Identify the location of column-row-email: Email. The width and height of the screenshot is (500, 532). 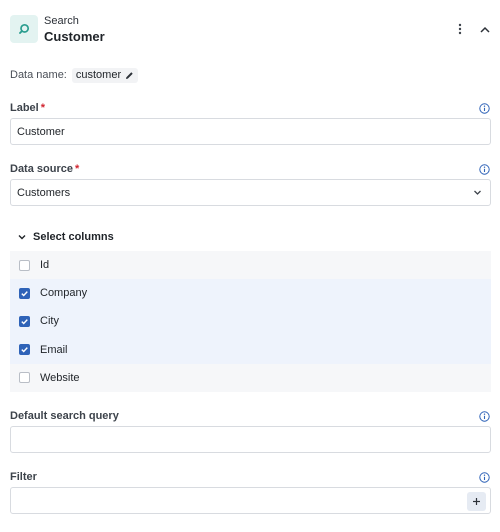
(250, 349).